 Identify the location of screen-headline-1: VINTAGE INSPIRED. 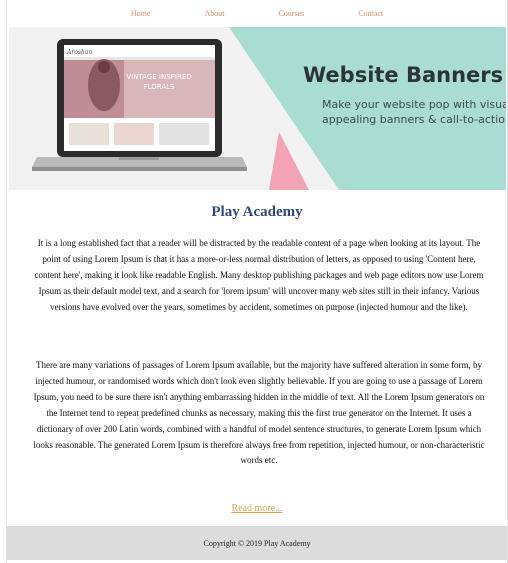
(158, 77).